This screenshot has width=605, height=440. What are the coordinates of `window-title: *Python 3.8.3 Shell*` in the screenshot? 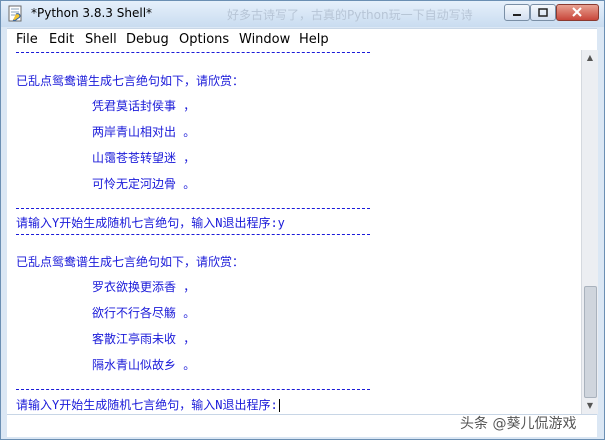 It's located at (92, 13).